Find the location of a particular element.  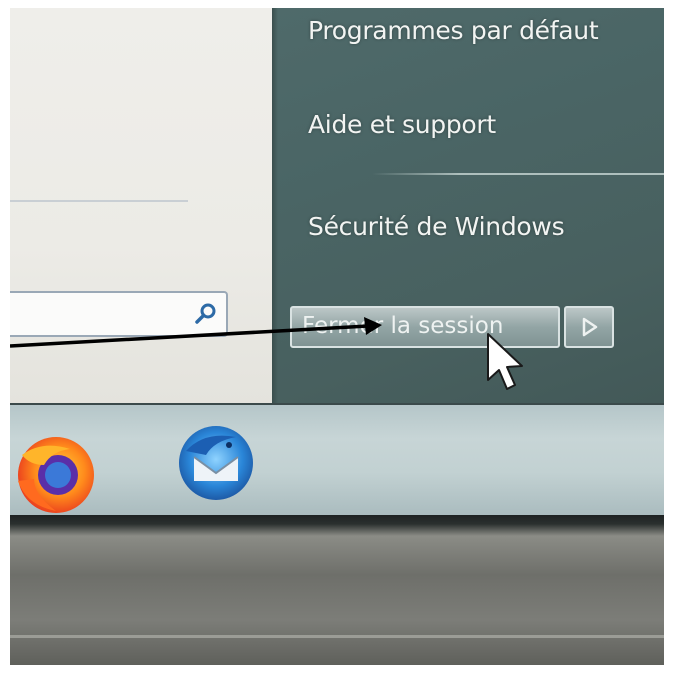

annotation-arrow is located at coordinates (189, 336).